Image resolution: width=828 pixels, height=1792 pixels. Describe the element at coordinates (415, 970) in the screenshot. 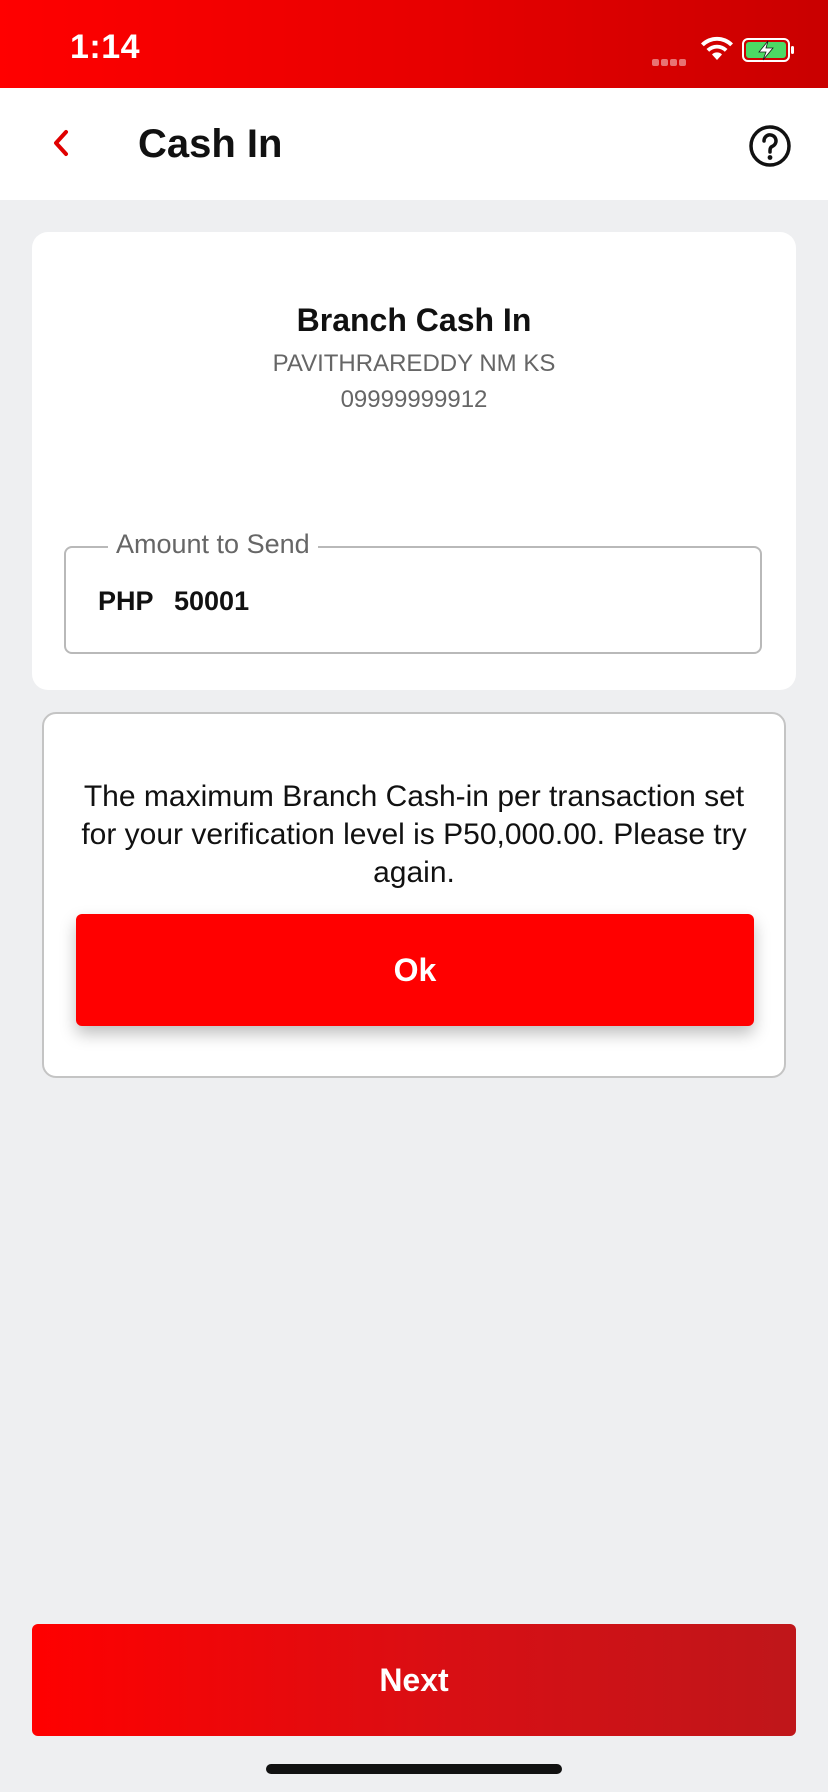

I see `ok-button: Ok` at that location.